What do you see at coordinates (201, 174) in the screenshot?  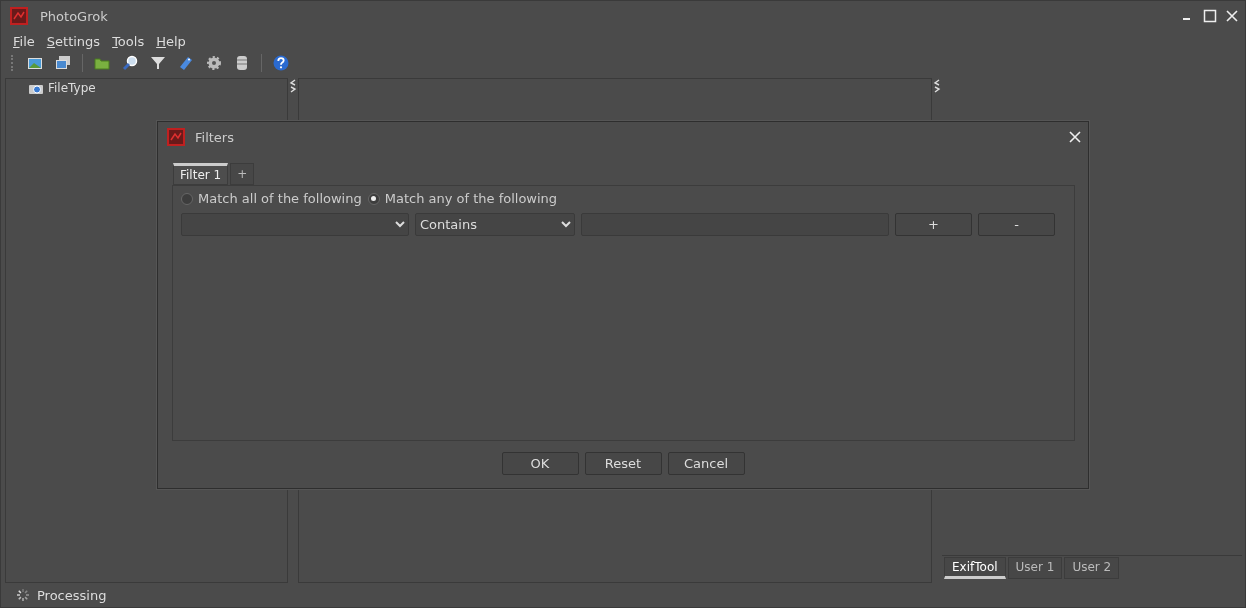 I see `tab: Filter 1` at bounding box center [201, 174].